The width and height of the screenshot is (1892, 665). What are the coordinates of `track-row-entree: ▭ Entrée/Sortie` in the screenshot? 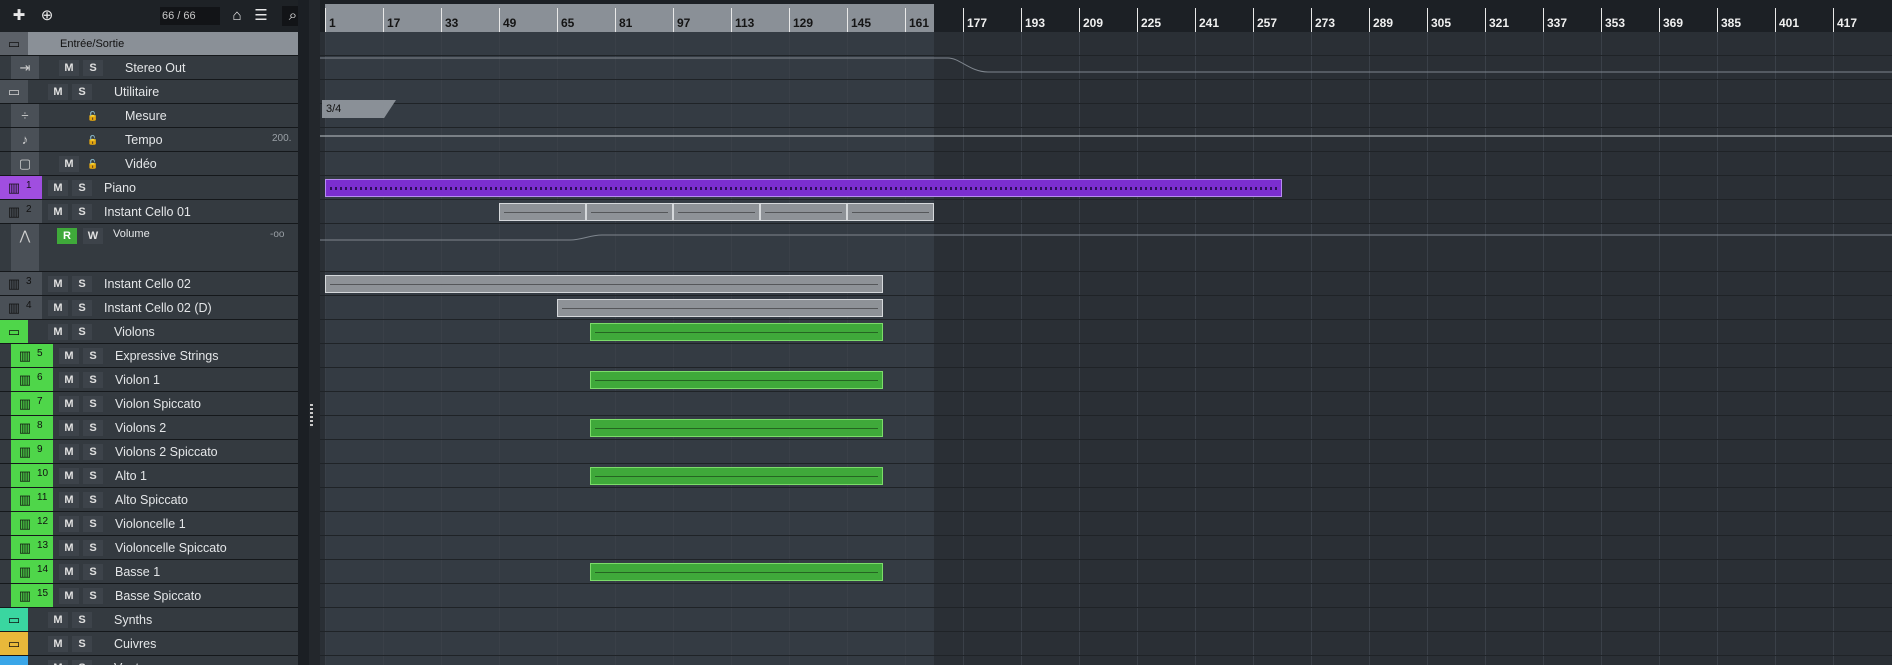 It's located at (149, 44).